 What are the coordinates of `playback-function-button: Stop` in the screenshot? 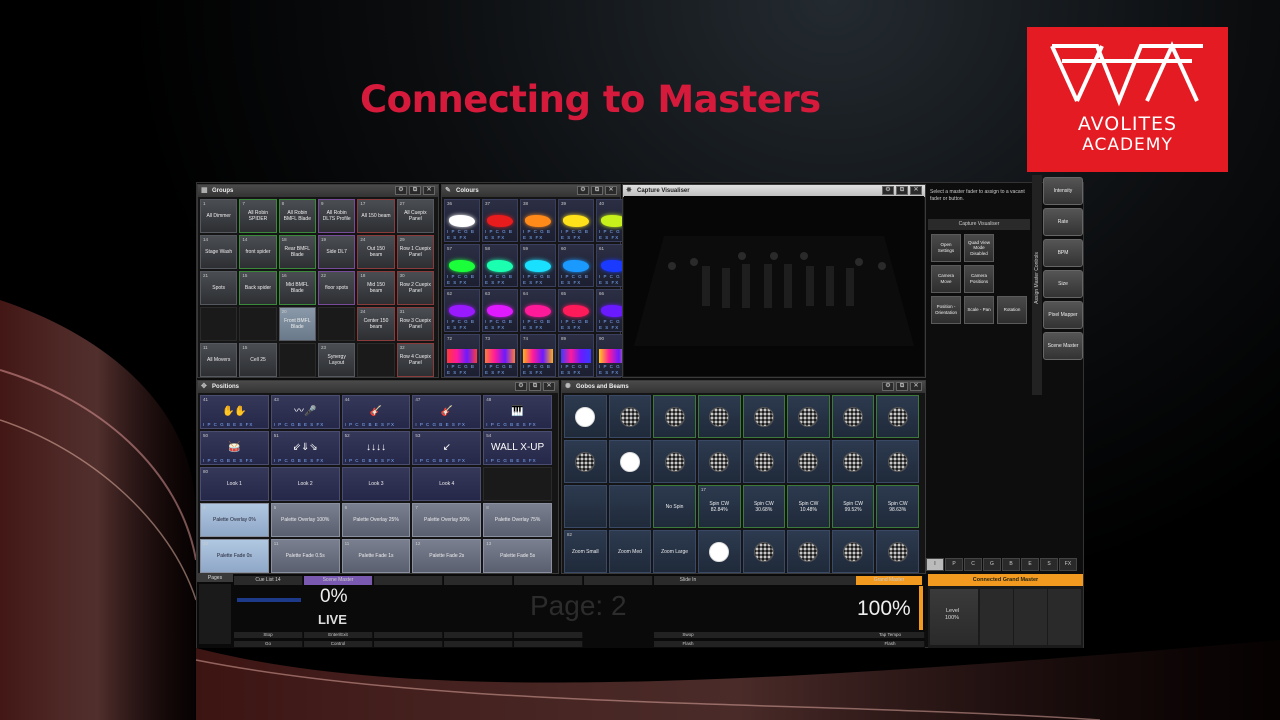 It's located at (268, 635).